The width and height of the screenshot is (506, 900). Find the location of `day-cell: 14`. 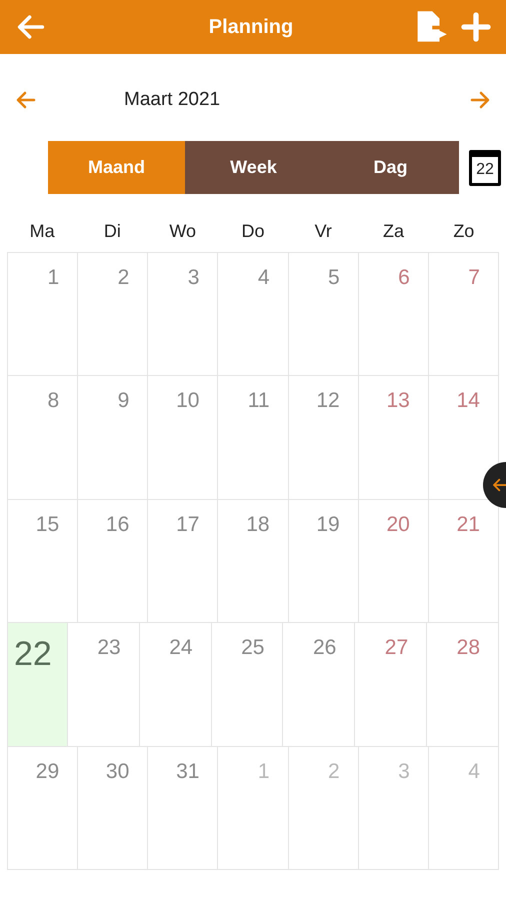

day-cell: 14 is located at coordinates (463, 438).